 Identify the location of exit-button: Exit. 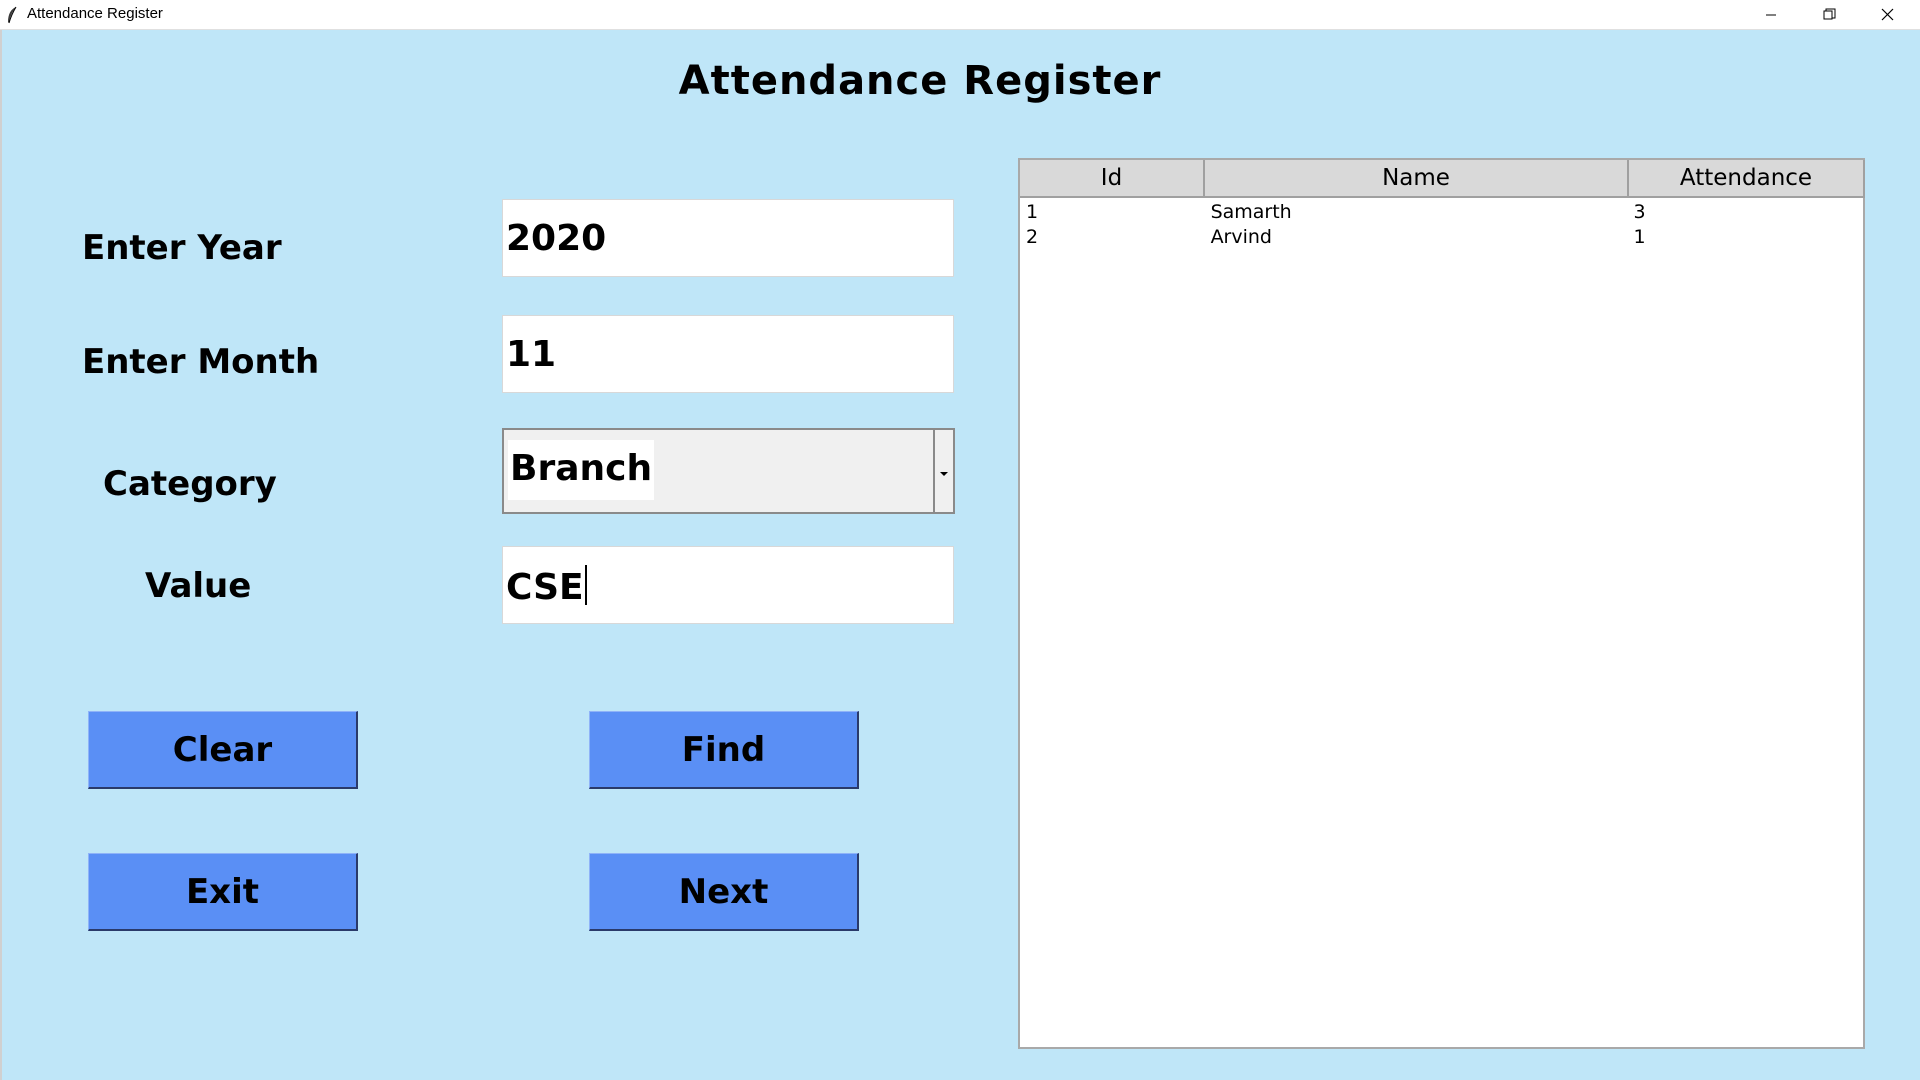
(223, 892).